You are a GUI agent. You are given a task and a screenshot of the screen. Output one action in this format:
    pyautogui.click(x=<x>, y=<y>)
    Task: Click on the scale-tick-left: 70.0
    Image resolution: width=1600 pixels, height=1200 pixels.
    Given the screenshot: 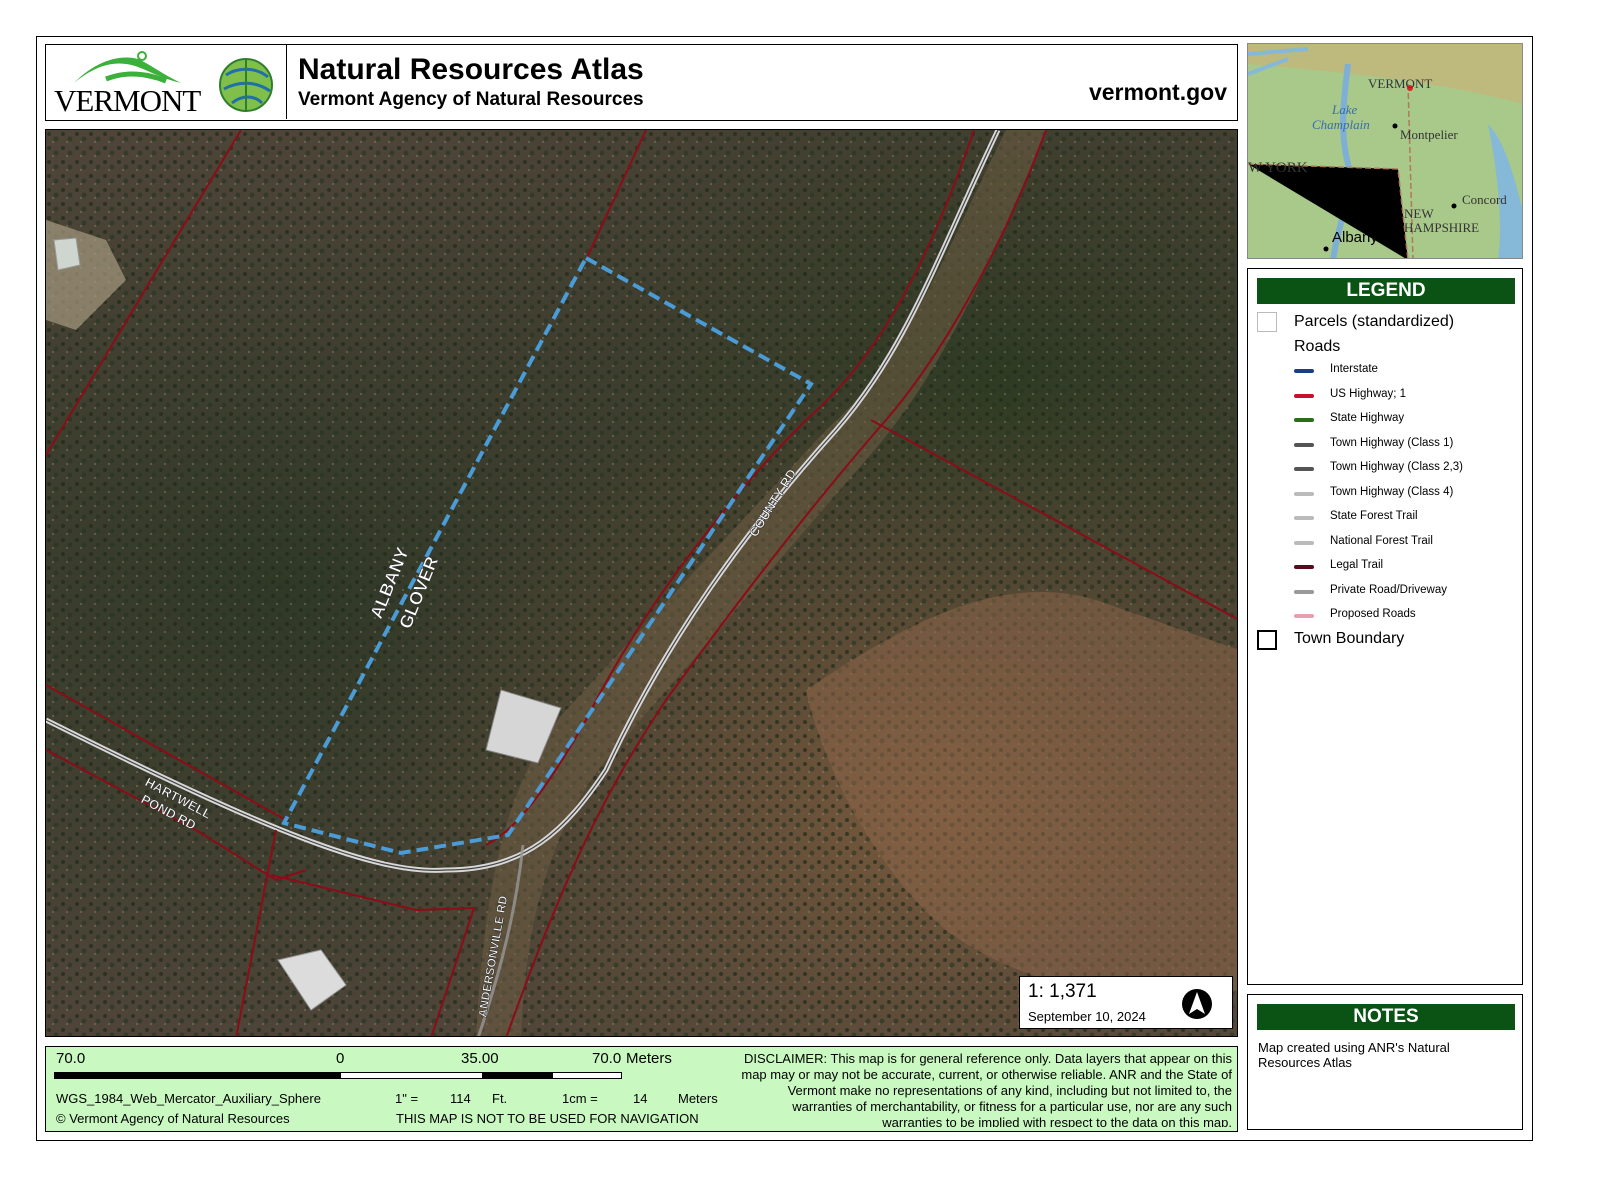 What is the action you would take?
    pyautogui.click(x=71, y=1058)
    